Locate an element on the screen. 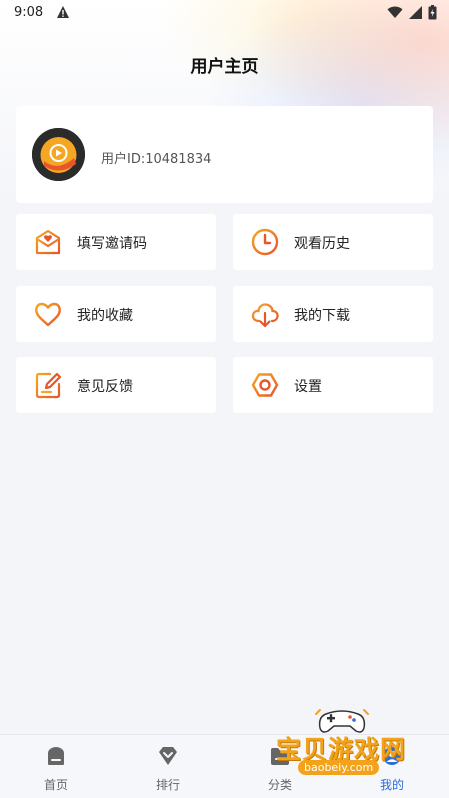 The image size is (449, 798). favorites-label: 我的收藏 is located at coordinates (105, 316).